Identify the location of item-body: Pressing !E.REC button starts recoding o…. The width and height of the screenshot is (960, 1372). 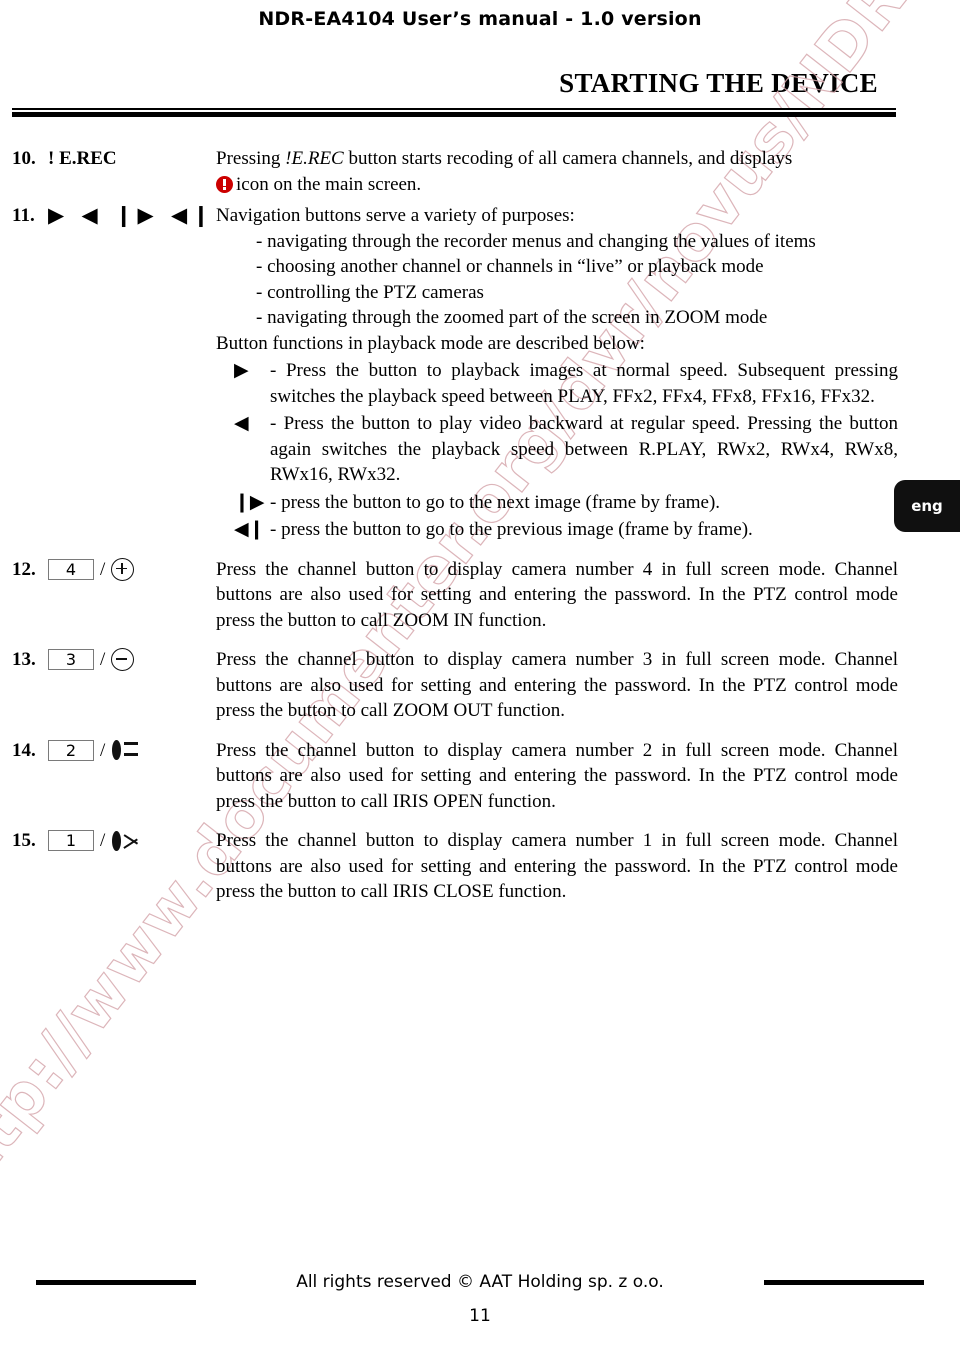
(588, 171).